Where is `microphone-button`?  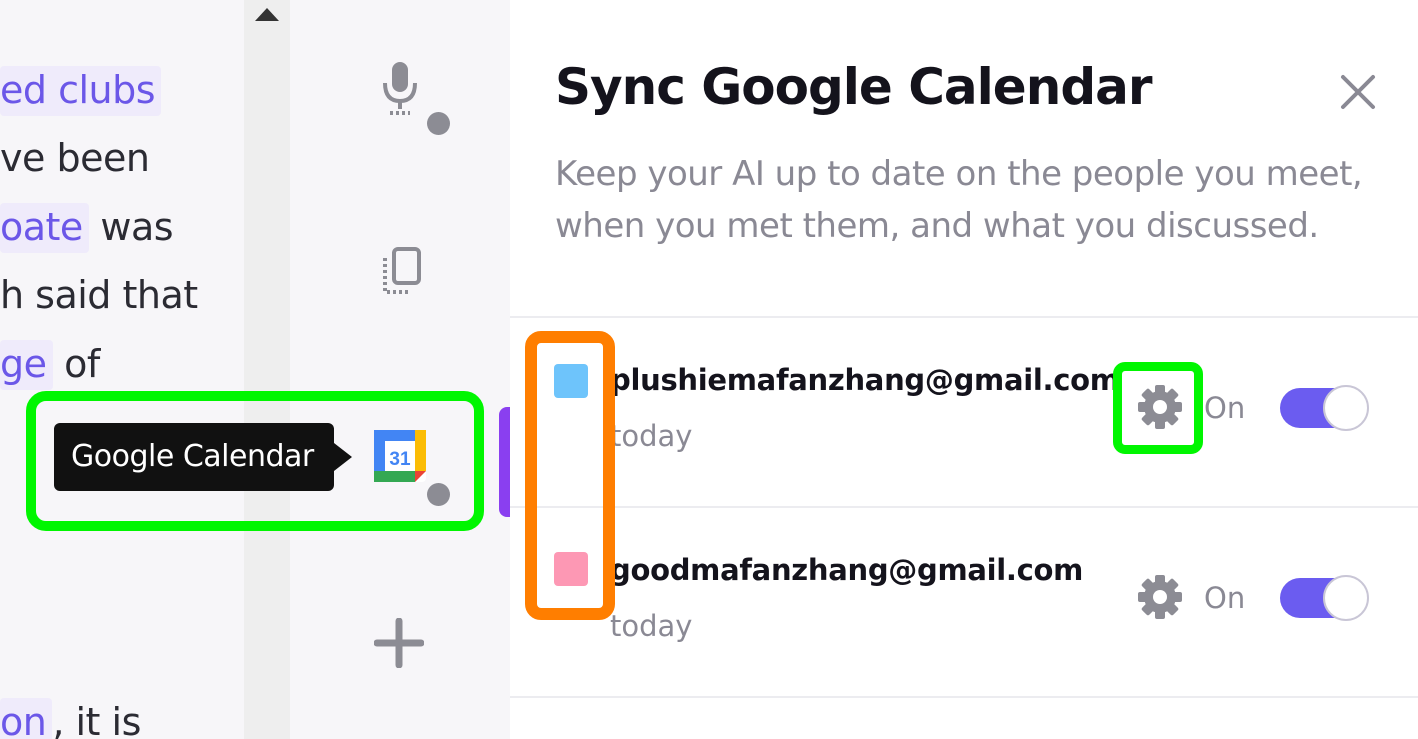 microphone-button is located at coordinates (400, 88).